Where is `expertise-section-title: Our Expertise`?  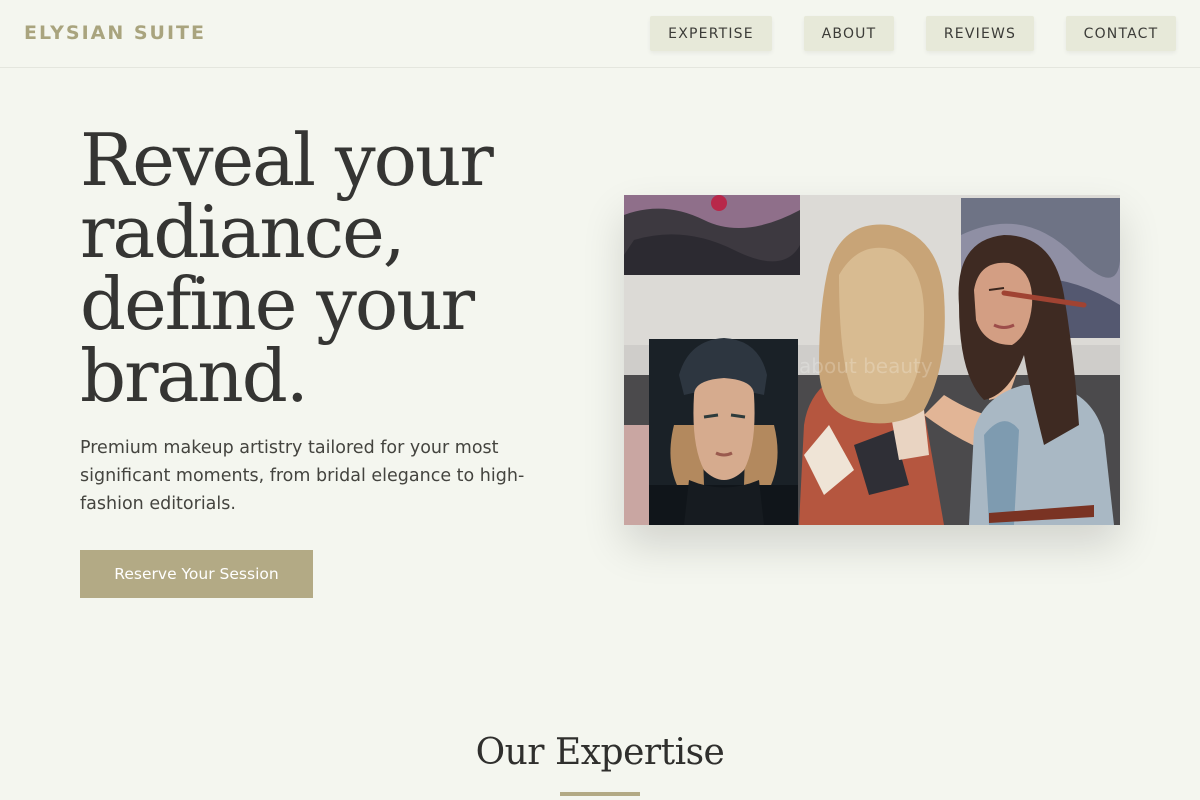
expertise-section-title: Our Expertise is located at coordinates (600, 752).